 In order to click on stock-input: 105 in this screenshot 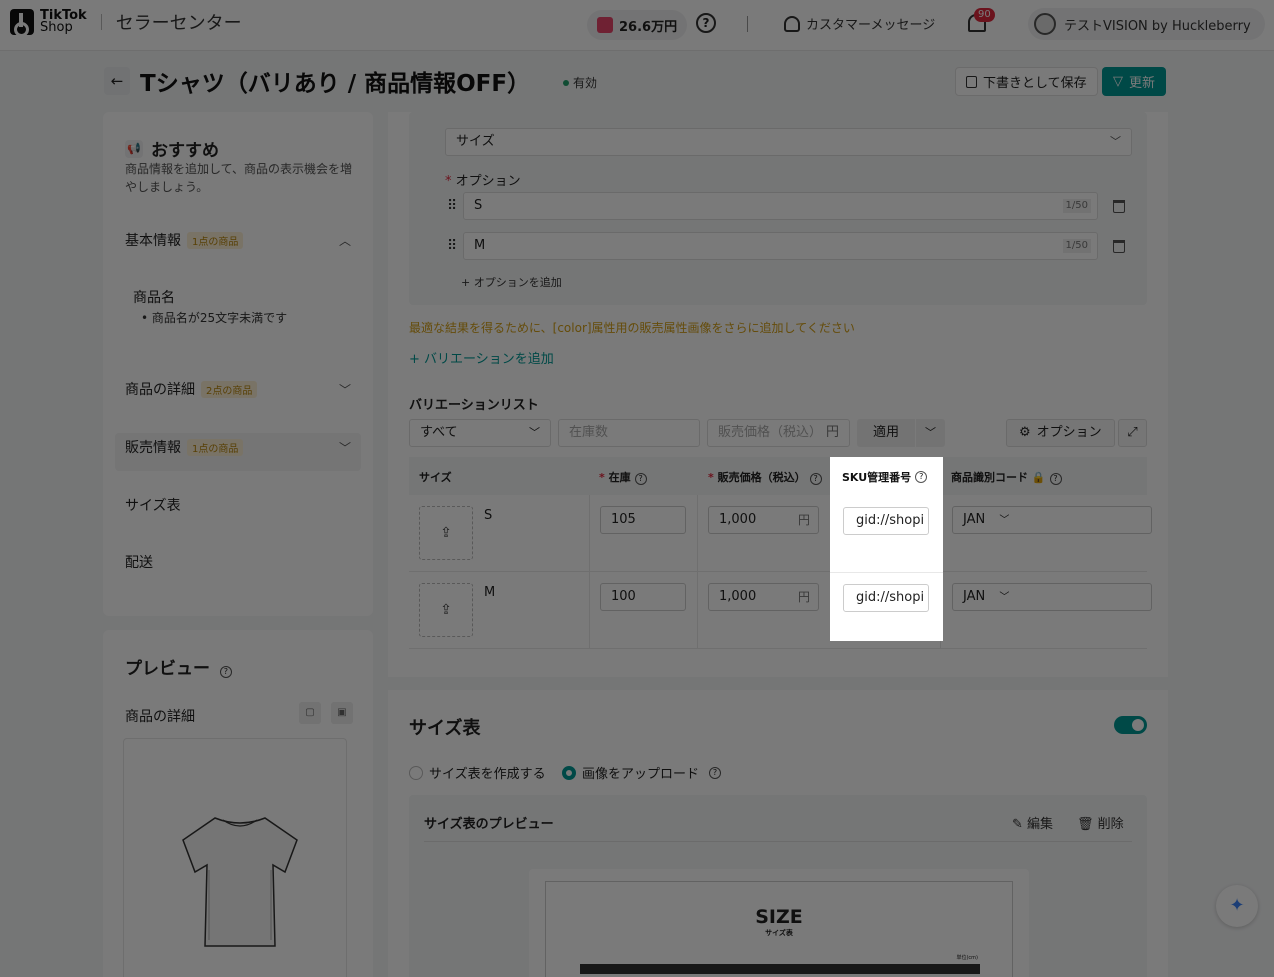, I will do `click(643, 520)`.